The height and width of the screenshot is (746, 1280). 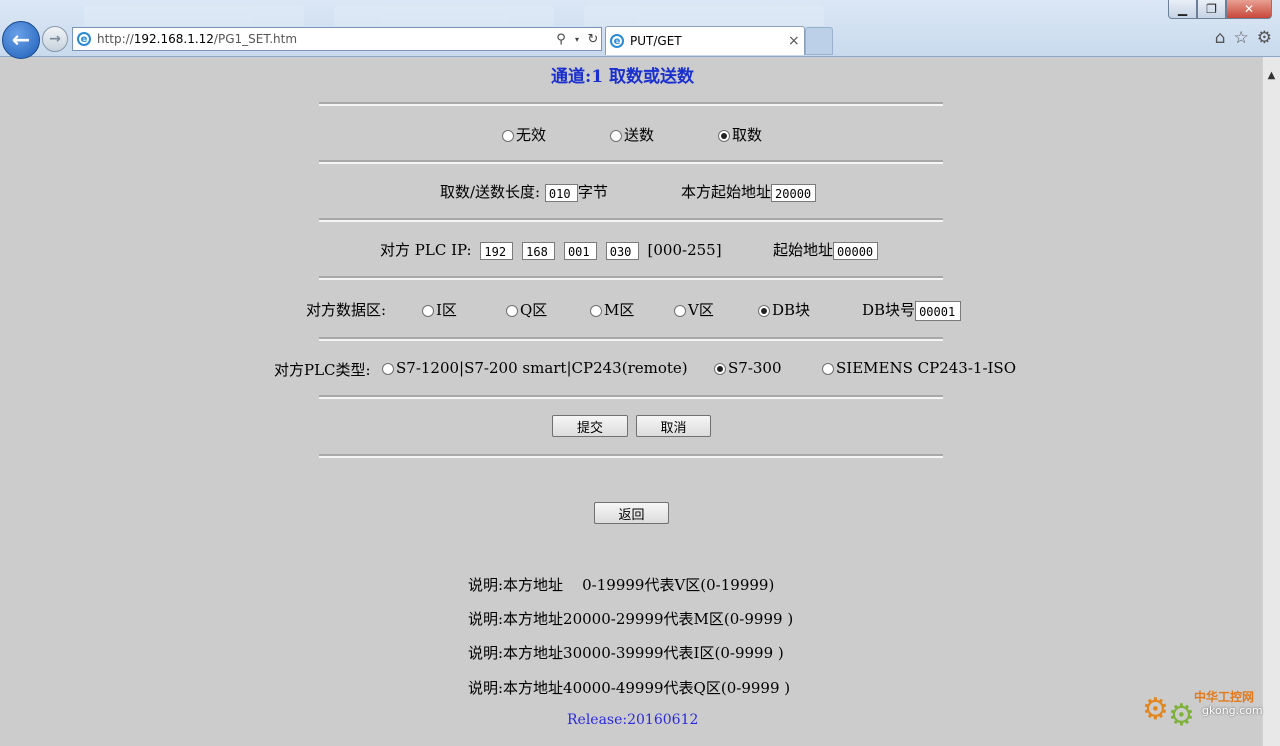 What do you see at coordinates (684, 250) in the screenshot?
I see `ip-range-hint: [000-255]` at bounding box center [684, 250].